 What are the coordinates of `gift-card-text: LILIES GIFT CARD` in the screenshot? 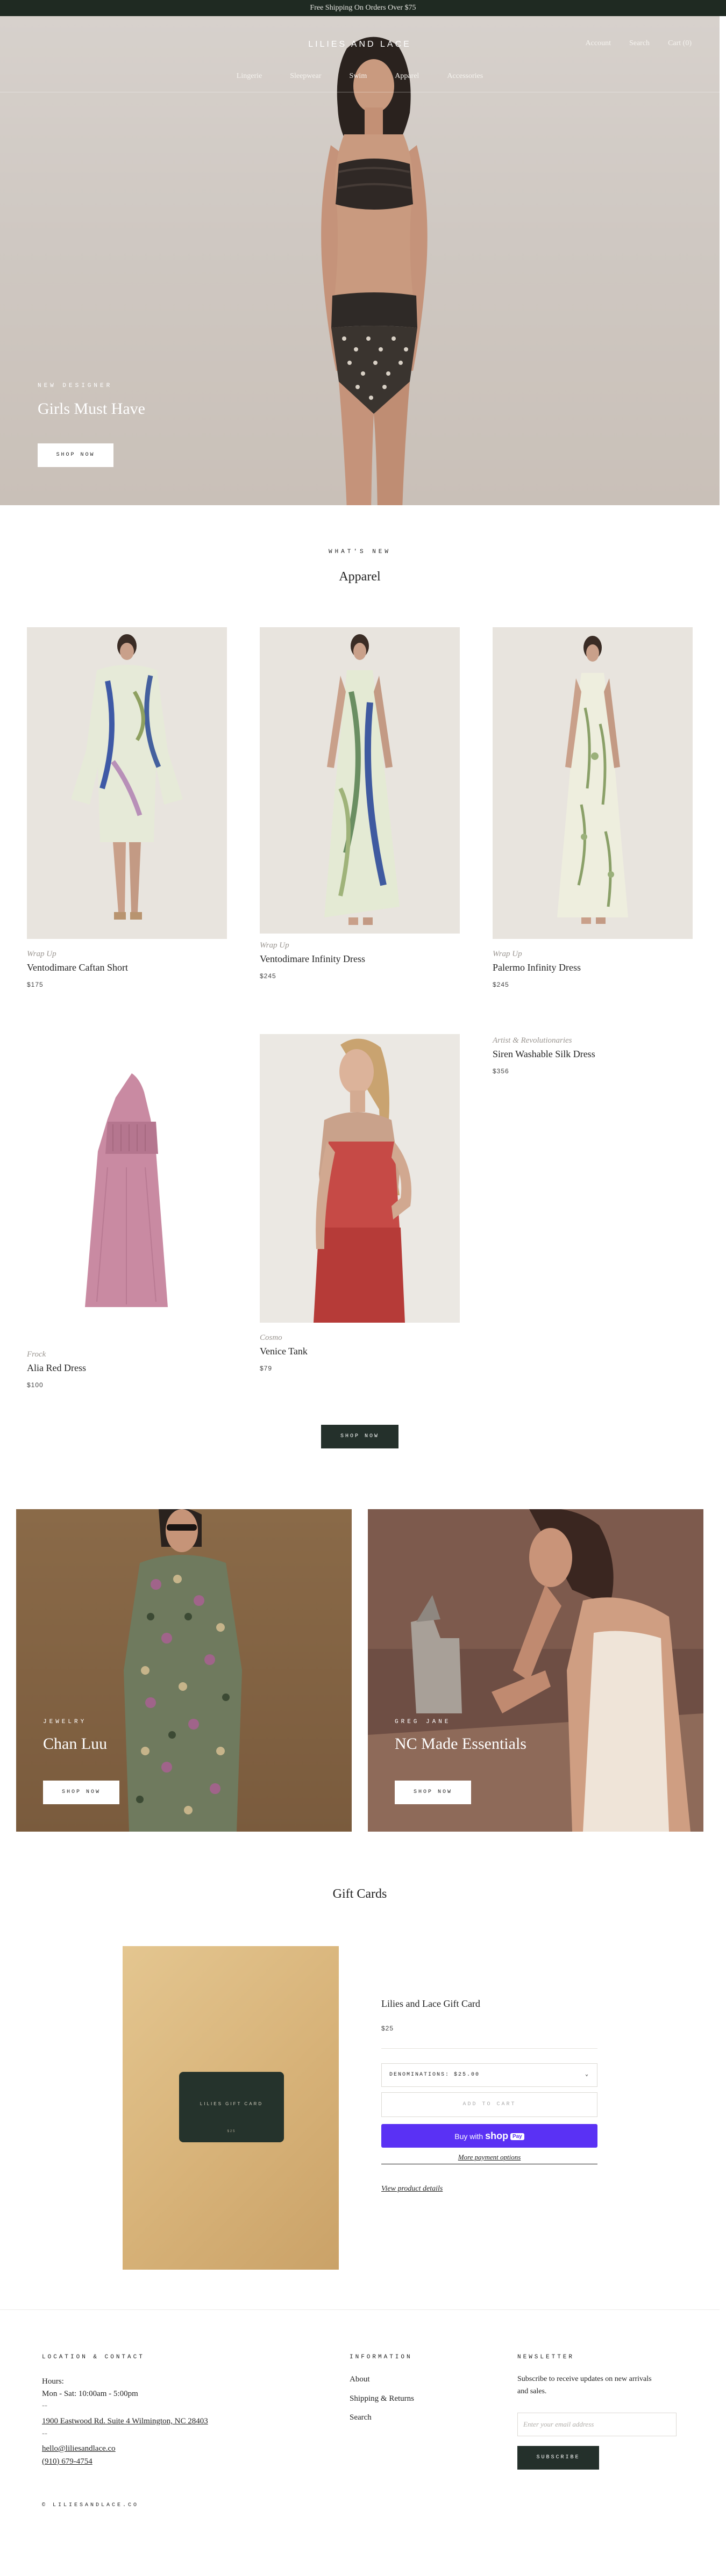 It's located at (232, 2103).